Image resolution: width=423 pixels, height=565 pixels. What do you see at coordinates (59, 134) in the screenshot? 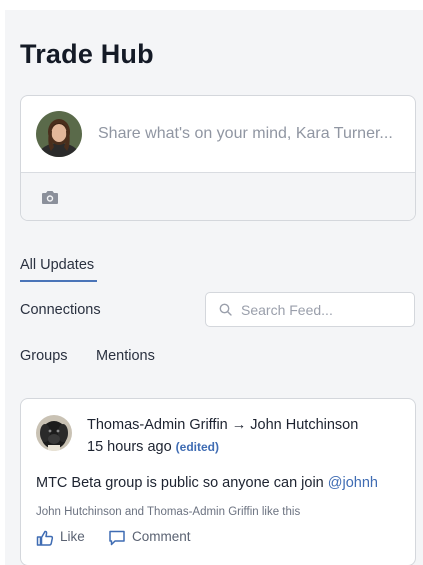
I see `avatar` at bounding box center [59, 134].